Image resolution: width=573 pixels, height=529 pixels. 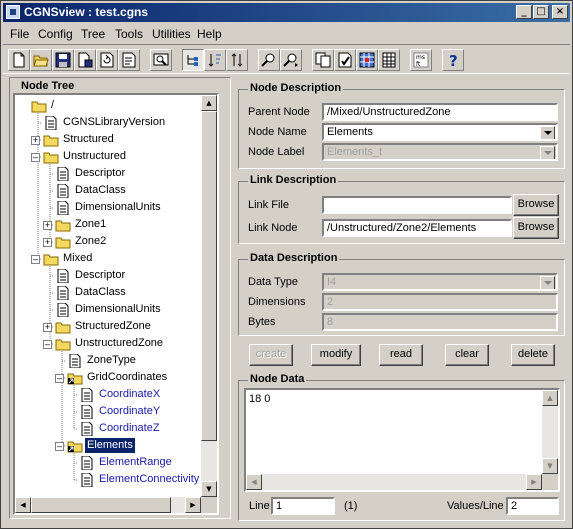 I want to click on create-button: create, so click(x=271, y=355).